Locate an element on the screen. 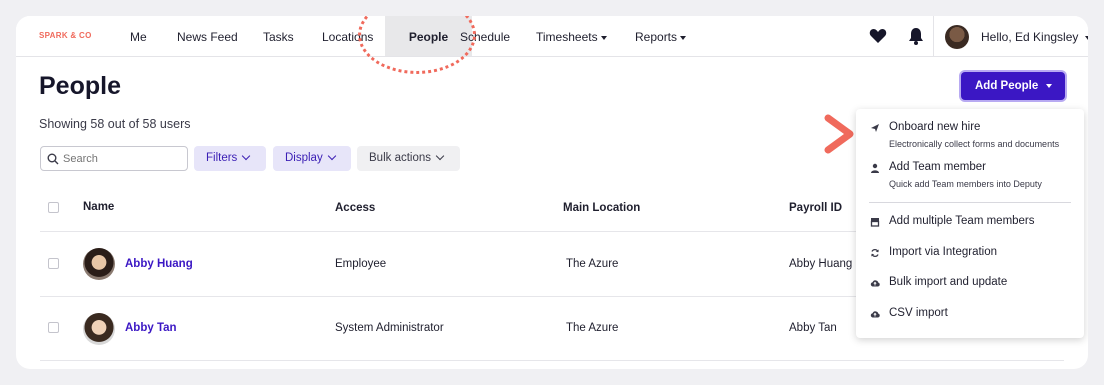  menu-item-title: Add Team member is located at coordinates (937, 167).